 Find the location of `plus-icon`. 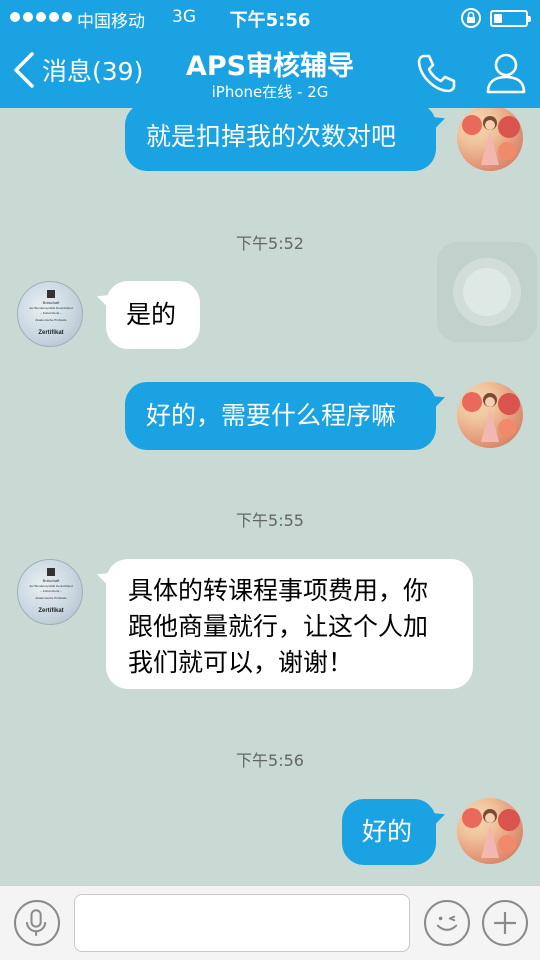

plus-icon is located at coordinates (505, 923).